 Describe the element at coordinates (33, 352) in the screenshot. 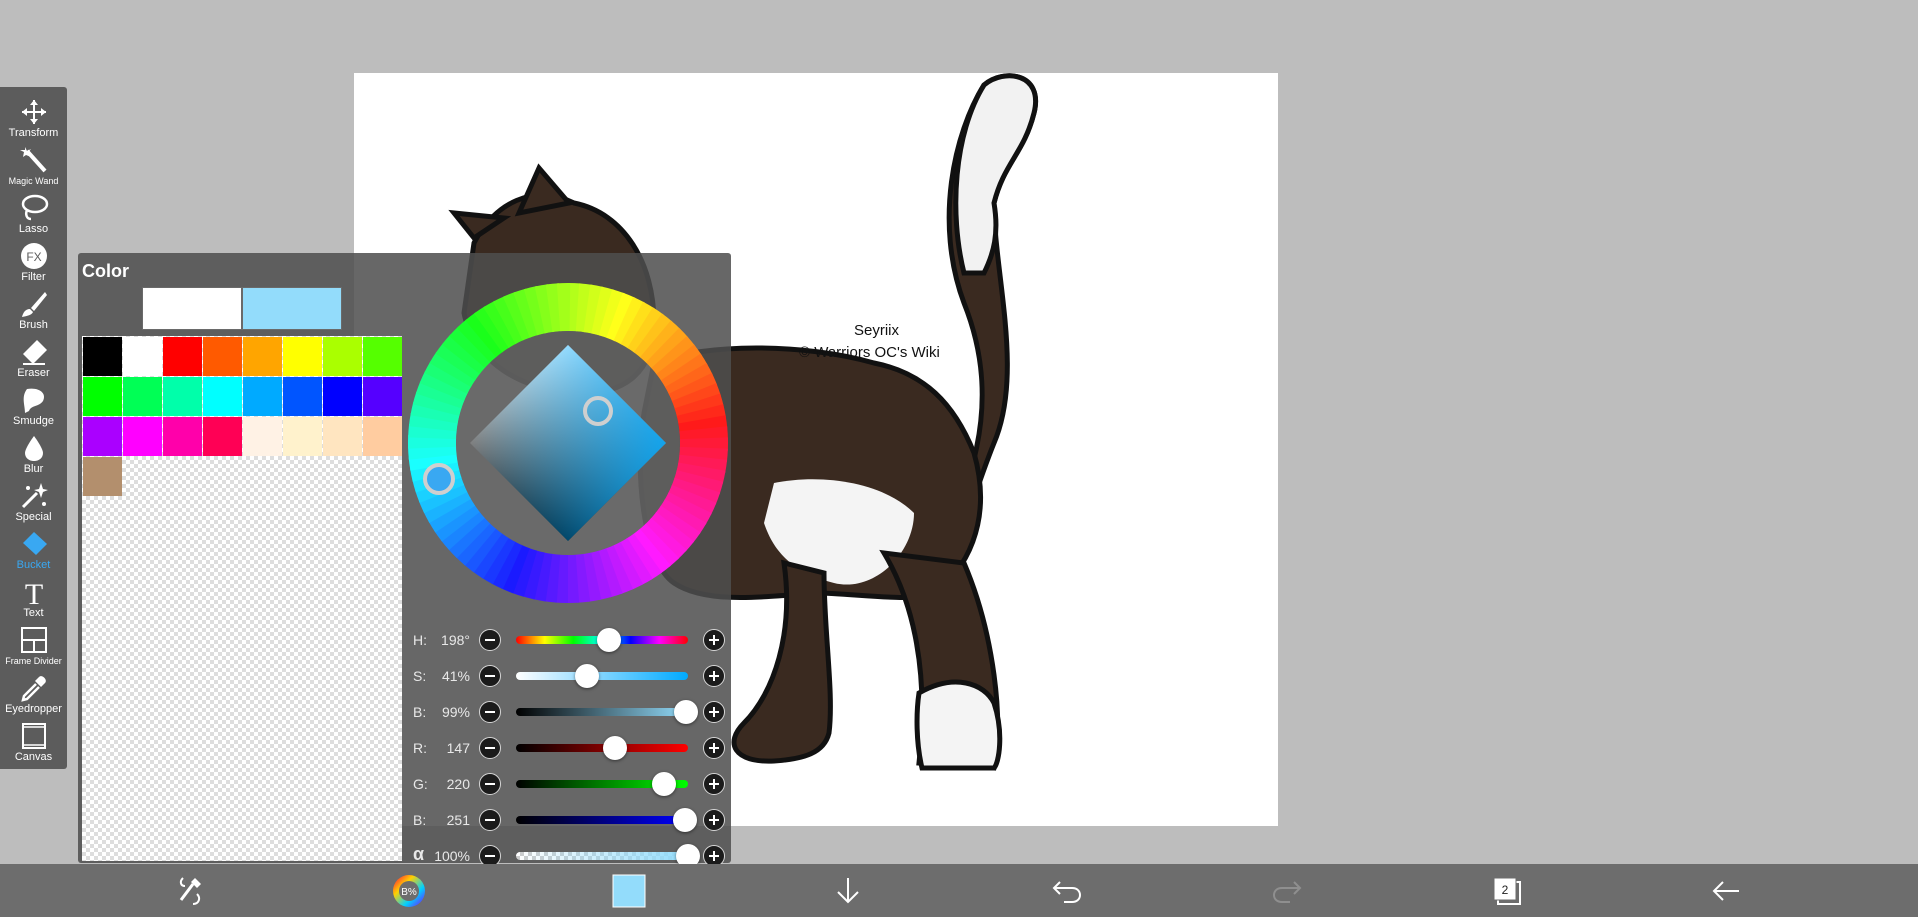

I see `eraser-icon` at that location.